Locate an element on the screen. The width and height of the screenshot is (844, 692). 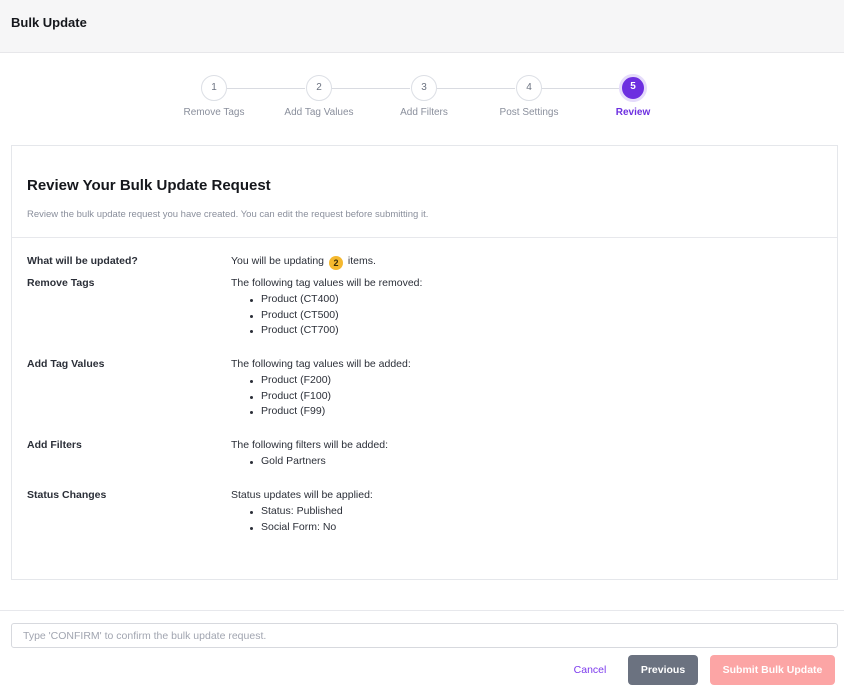
step-add-filters: 3 Add Filters is located at coordinates (424, 96).